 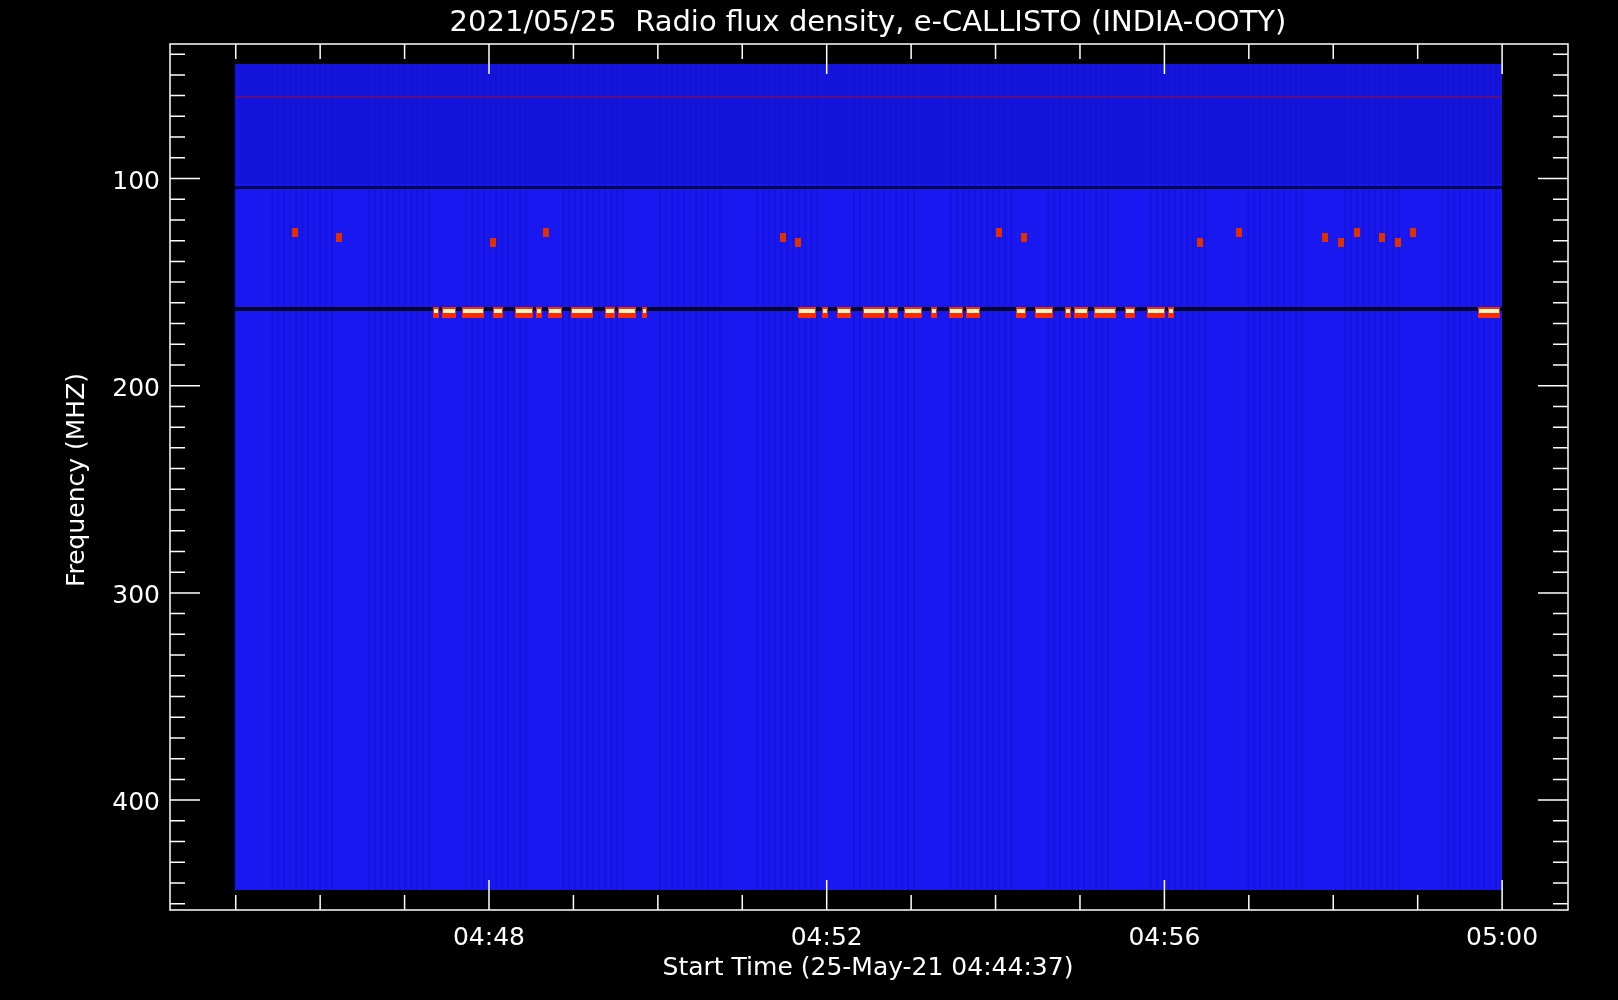 What do you see at coordinates (489, 936) in the screenshot?
I see `axis-tick-label: 04:48` at bounding box center [489, 936].